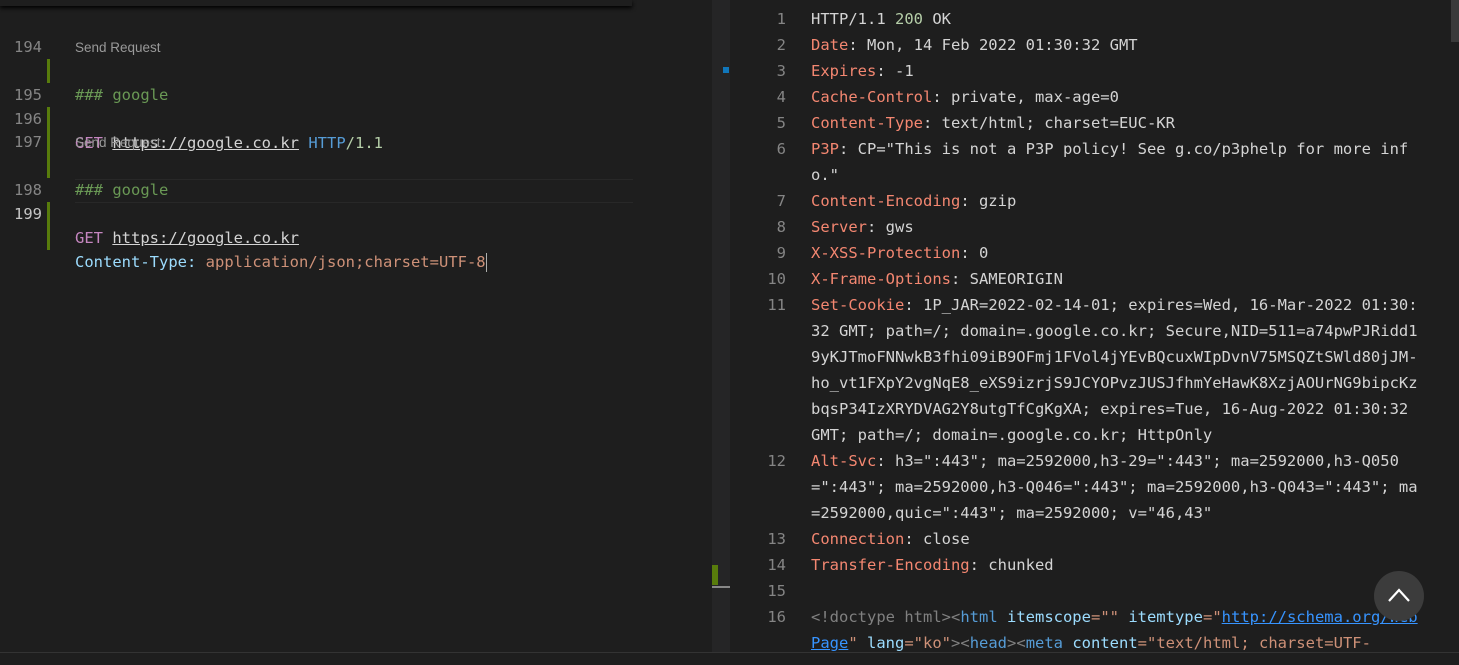 The width and height of the screenshot is (1459, 665). What do you see at coordinates (979, 617) in the screenshot?
I see `html-tag: html` at bounding box center [979, 617].